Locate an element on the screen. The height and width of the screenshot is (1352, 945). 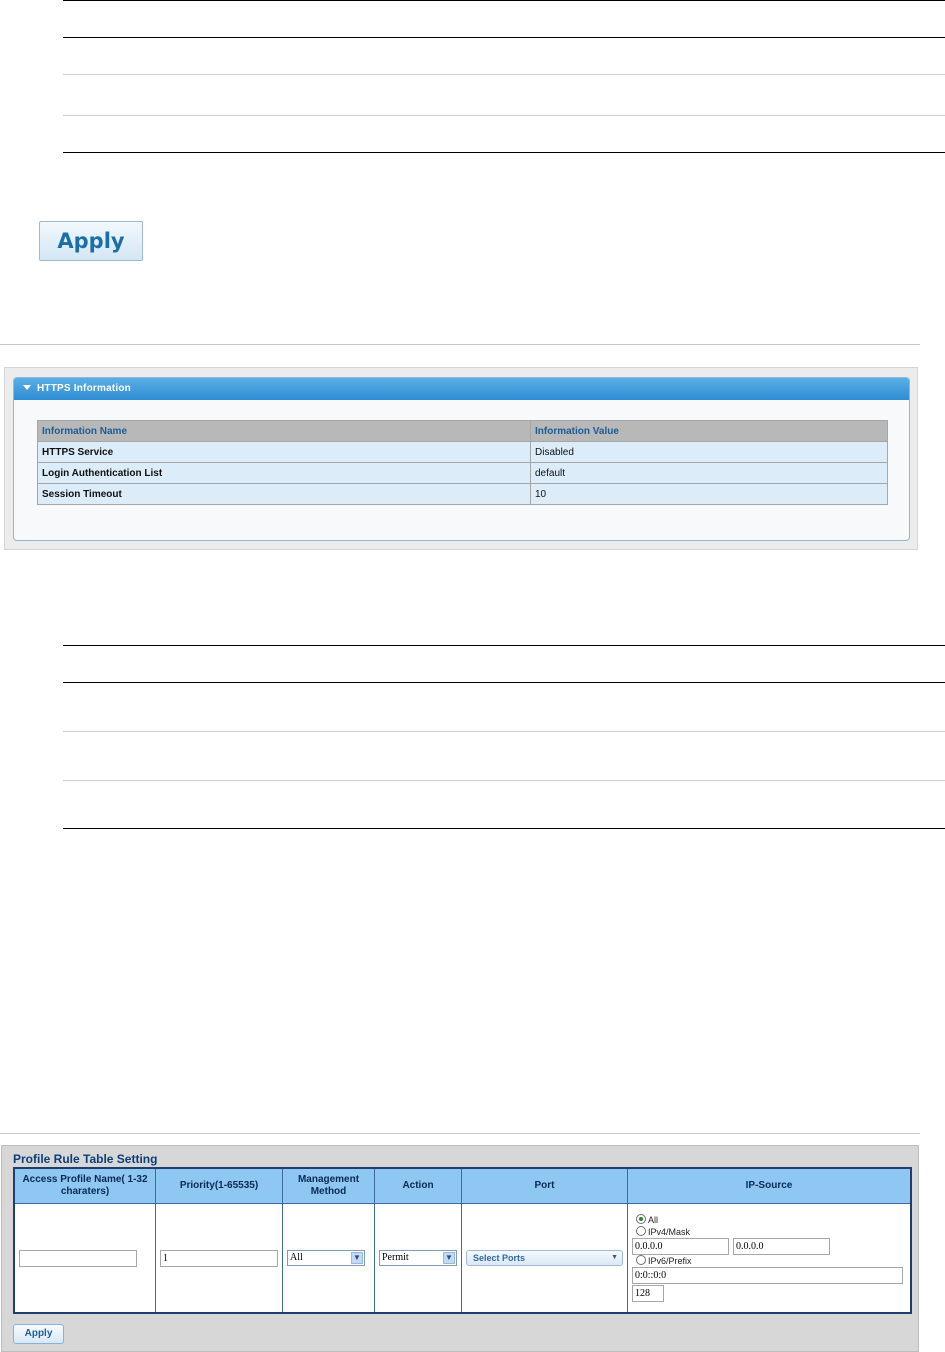
ipv6-prefix-input: 128 is located at coordinates (648, 1293).